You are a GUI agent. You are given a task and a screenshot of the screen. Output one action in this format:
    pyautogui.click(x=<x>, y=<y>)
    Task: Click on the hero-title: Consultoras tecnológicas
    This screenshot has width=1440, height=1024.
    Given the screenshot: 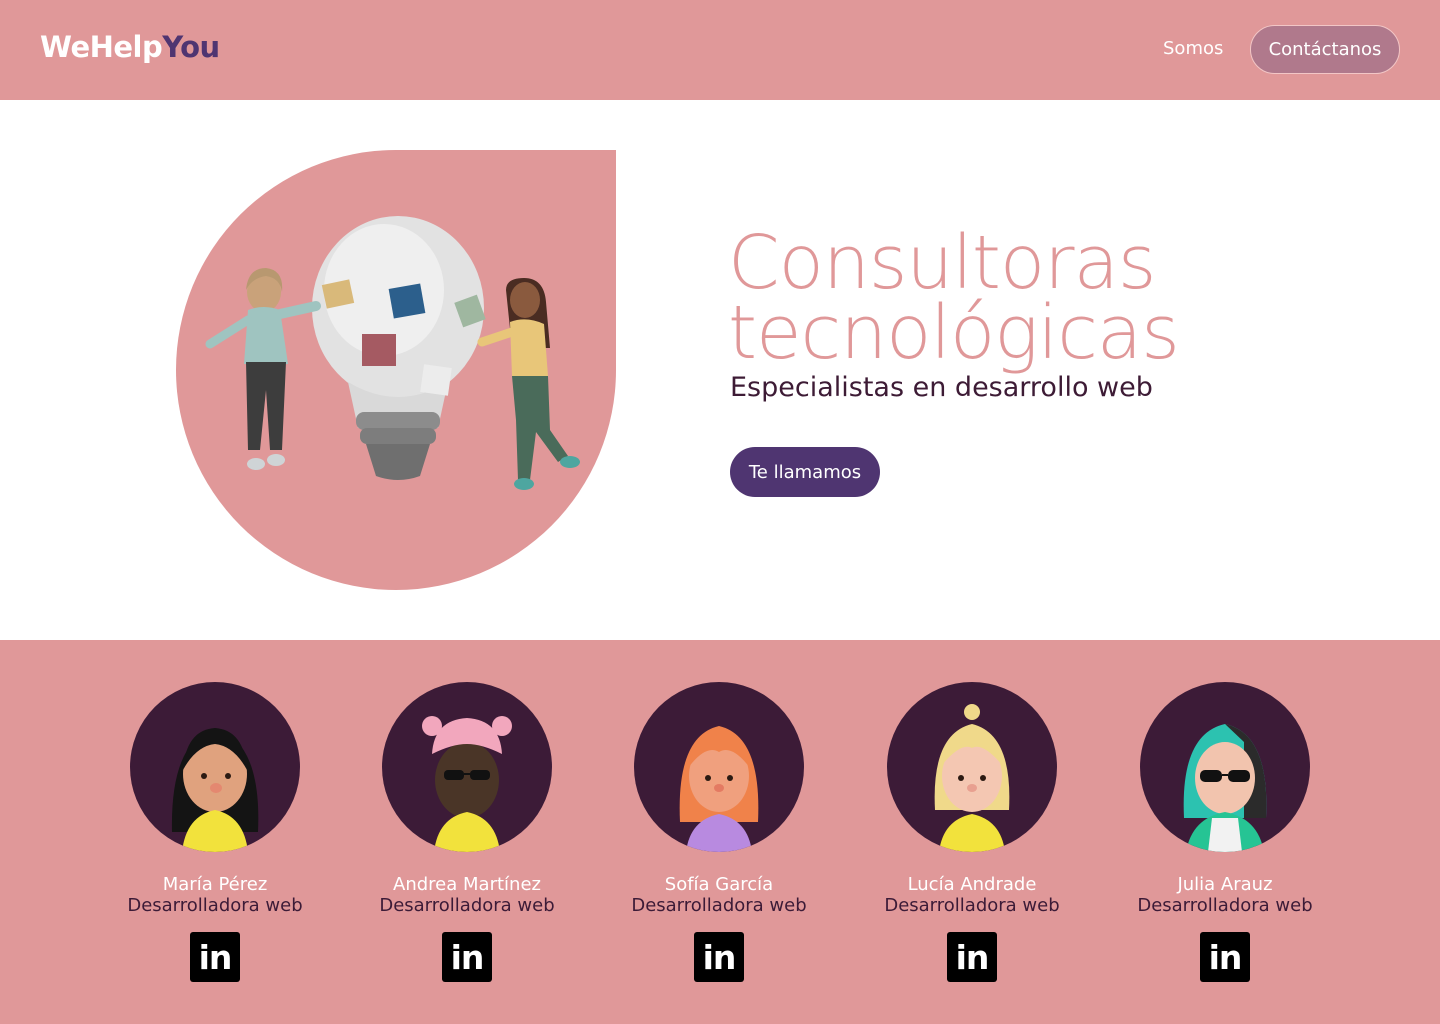 What is the action you would take?
    pyautogui.click(x=988, y=298)
    